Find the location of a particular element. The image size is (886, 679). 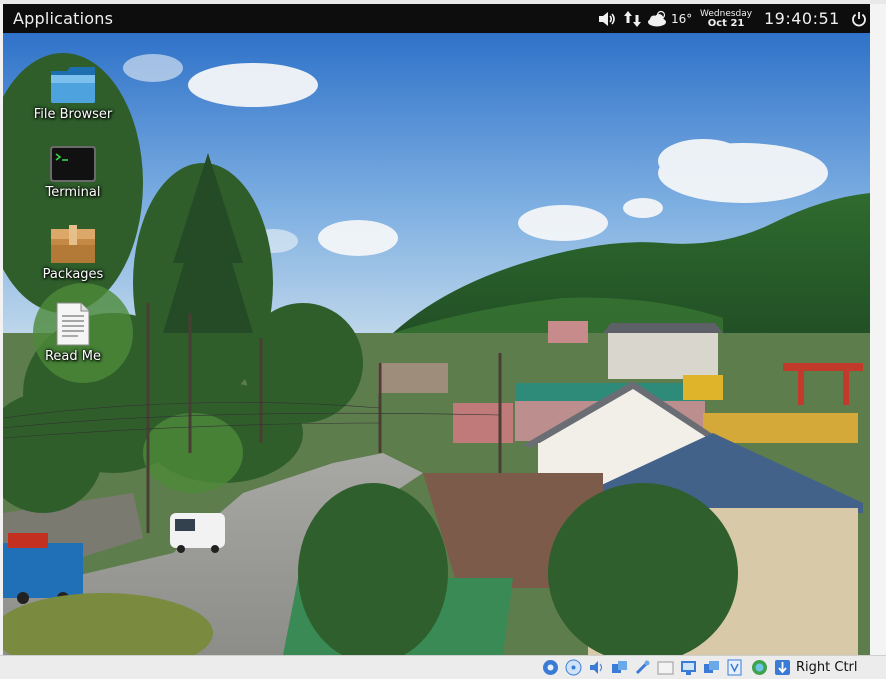

virtualization-icon is located at coordinates (734, 667).